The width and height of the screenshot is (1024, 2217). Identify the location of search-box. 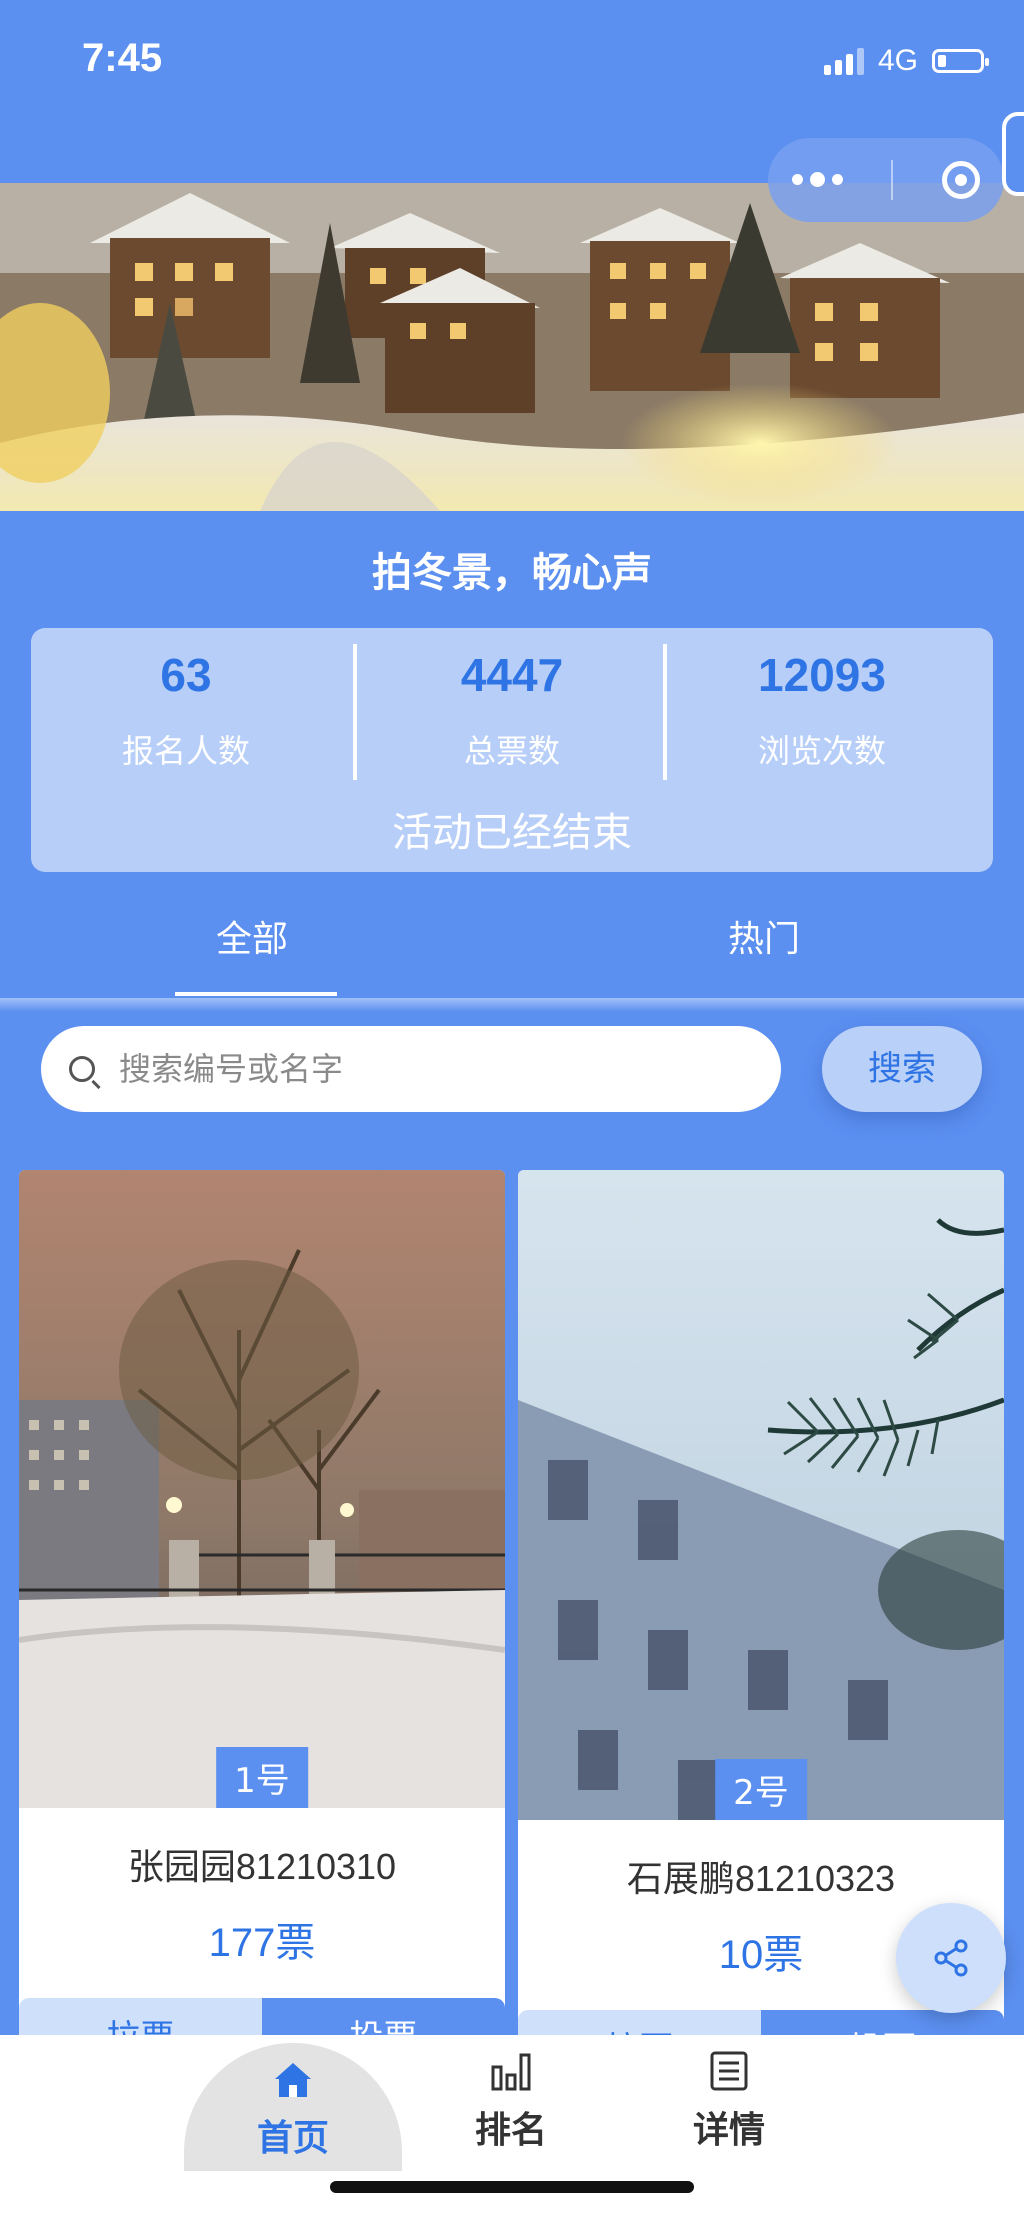
(411, 1069).